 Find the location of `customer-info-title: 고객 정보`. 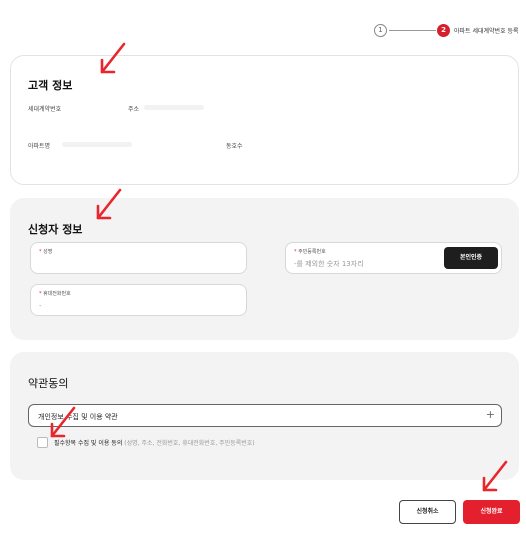

customer-info-title: 고객 정보 is located at coordinates (50, 85).